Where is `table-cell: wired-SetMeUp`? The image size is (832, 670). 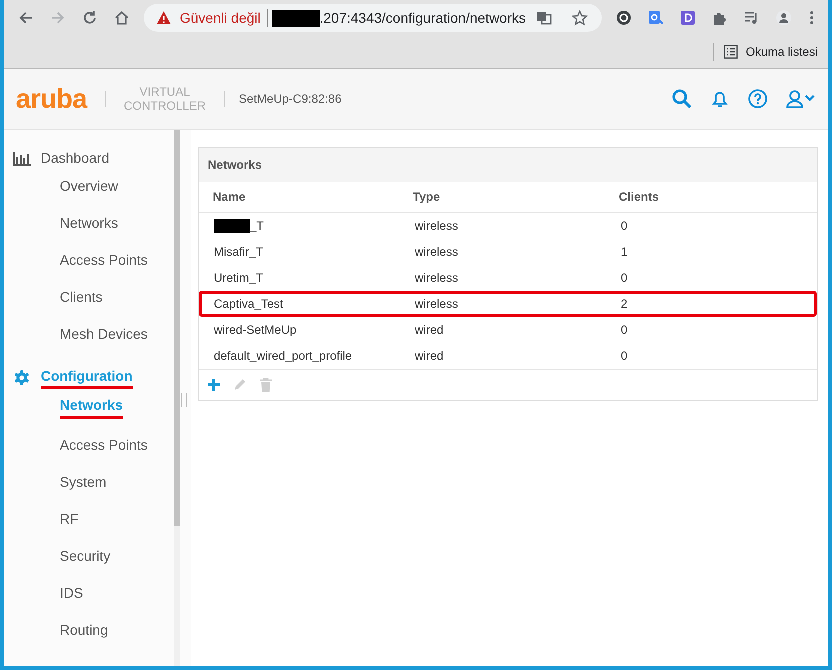
table-cell: wired-SetMeUp is located at coordinates (255, 330).